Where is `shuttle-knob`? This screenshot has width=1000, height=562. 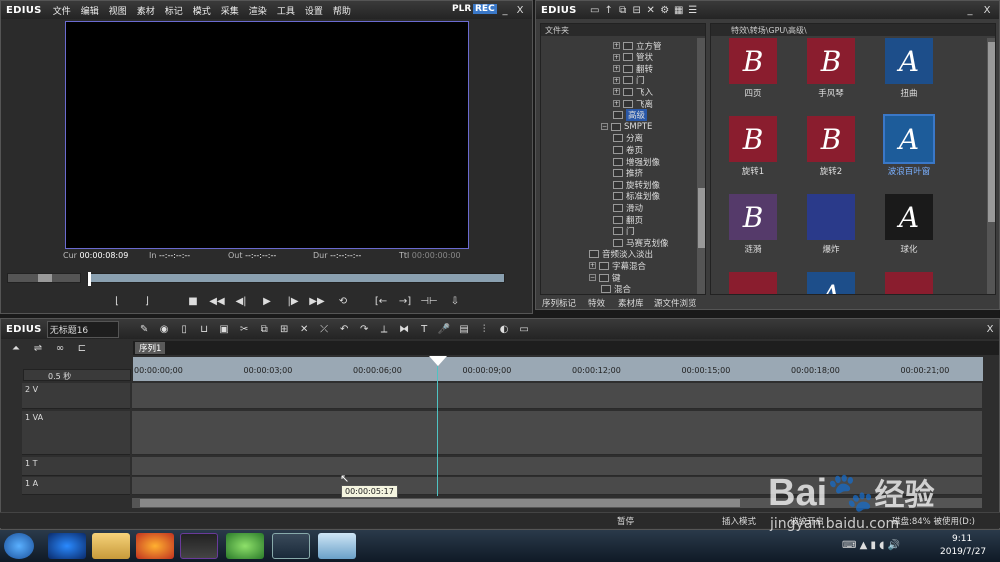 shuttle-knob is located at coordinates (45, 278).